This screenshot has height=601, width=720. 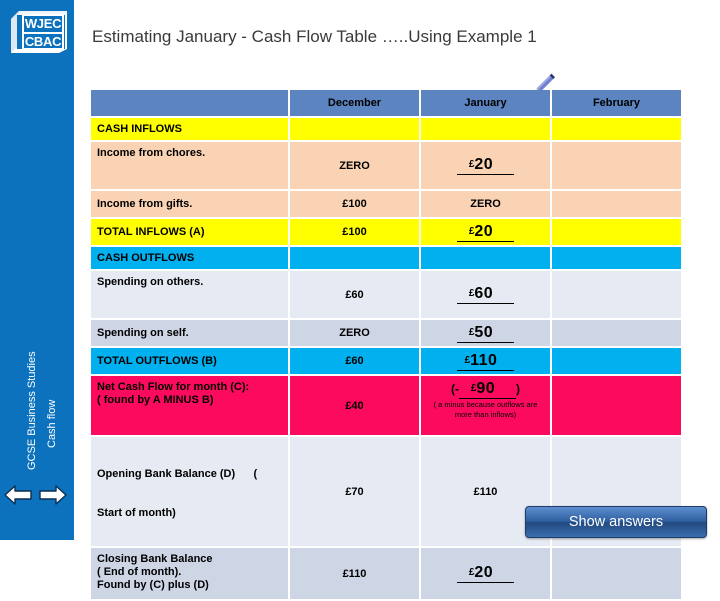 I want to click on row-label: TOTAL OUTFLOWS (B), so click(x=189, y=361).